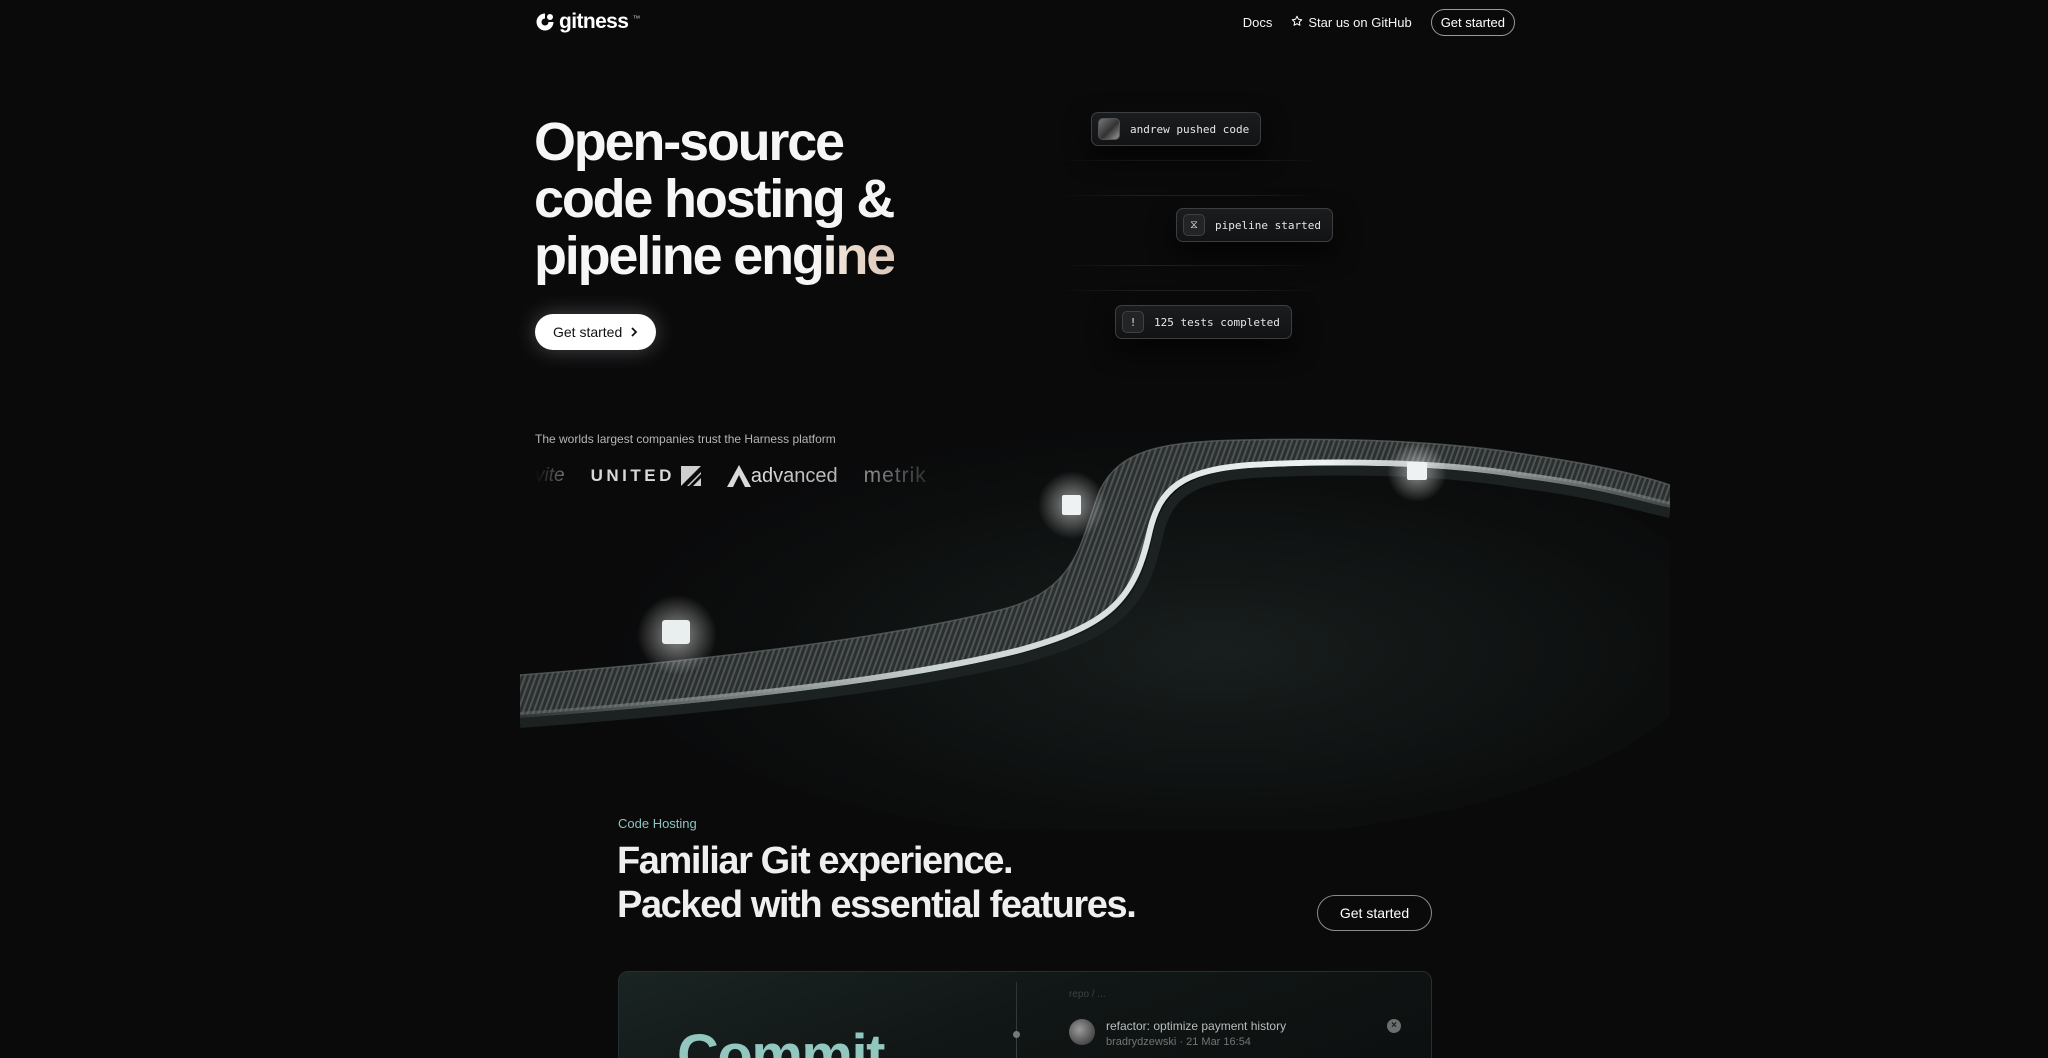 This screenshot has width=2048, height=1058. I want to click on trademark-mark: ™, so click(636, 18).